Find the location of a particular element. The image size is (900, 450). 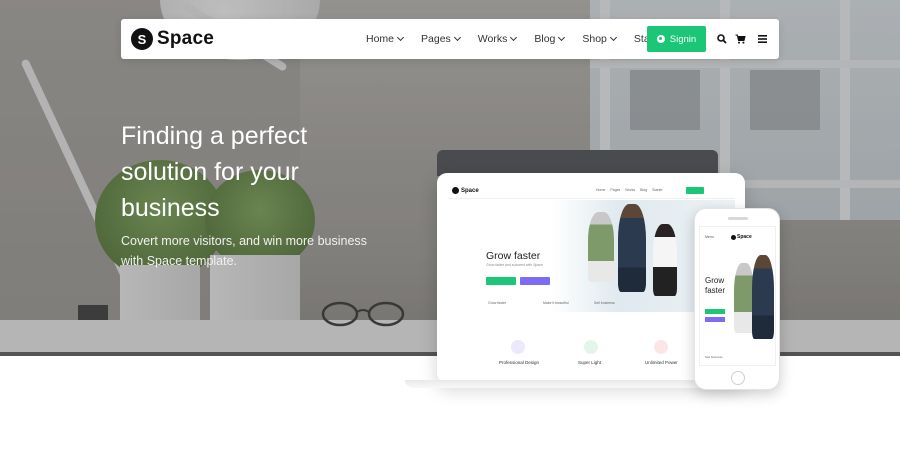

menu-item-label: Shop is located at coordinates (594, 39).